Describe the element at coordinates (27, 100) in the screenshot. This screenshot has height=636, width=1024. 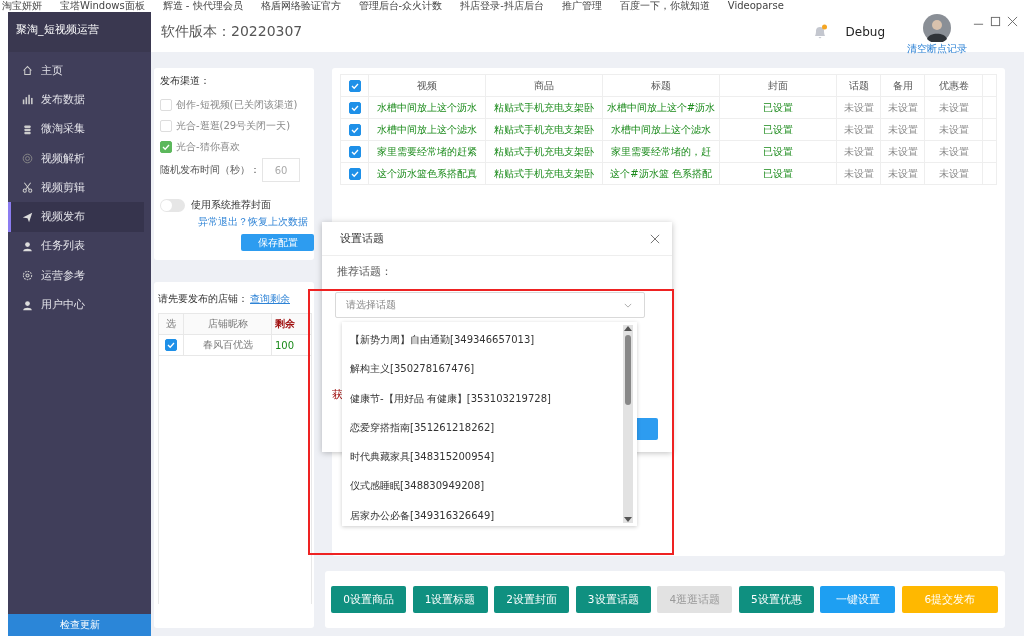
I see `bar-chart-icon` at that location.